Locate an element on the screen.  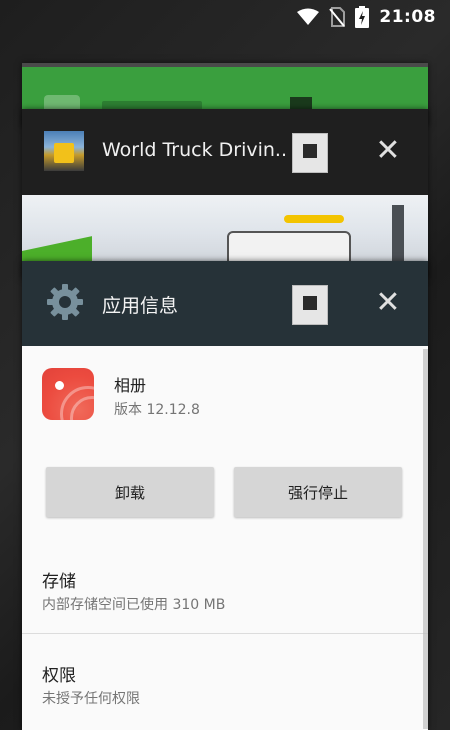
truck-app-icon is located at coordinates (64, 151).